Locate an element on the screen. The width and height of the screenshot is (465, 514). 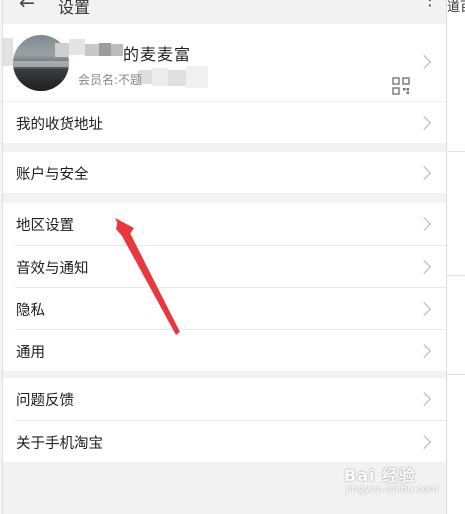
watermark: Bai 经验 jingyan.baidu.com is located at coordinates (391, 480).